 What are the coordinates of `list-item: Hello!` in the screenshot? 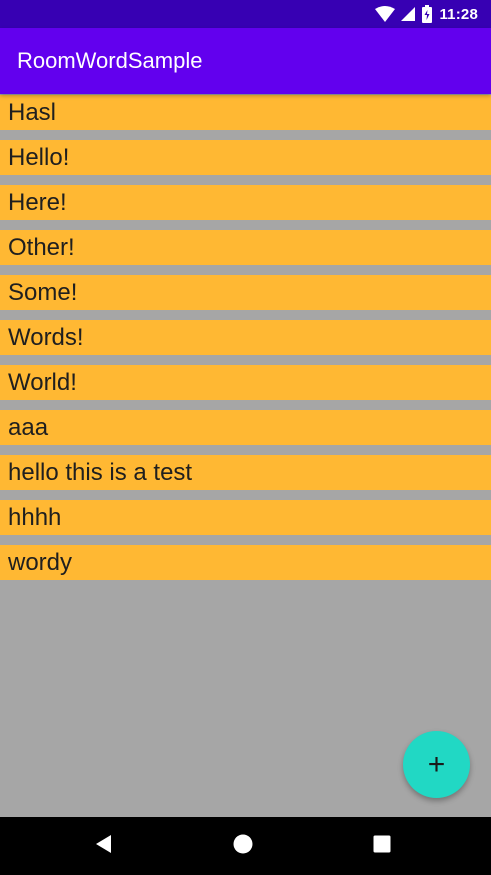 It's located at (245, 157).